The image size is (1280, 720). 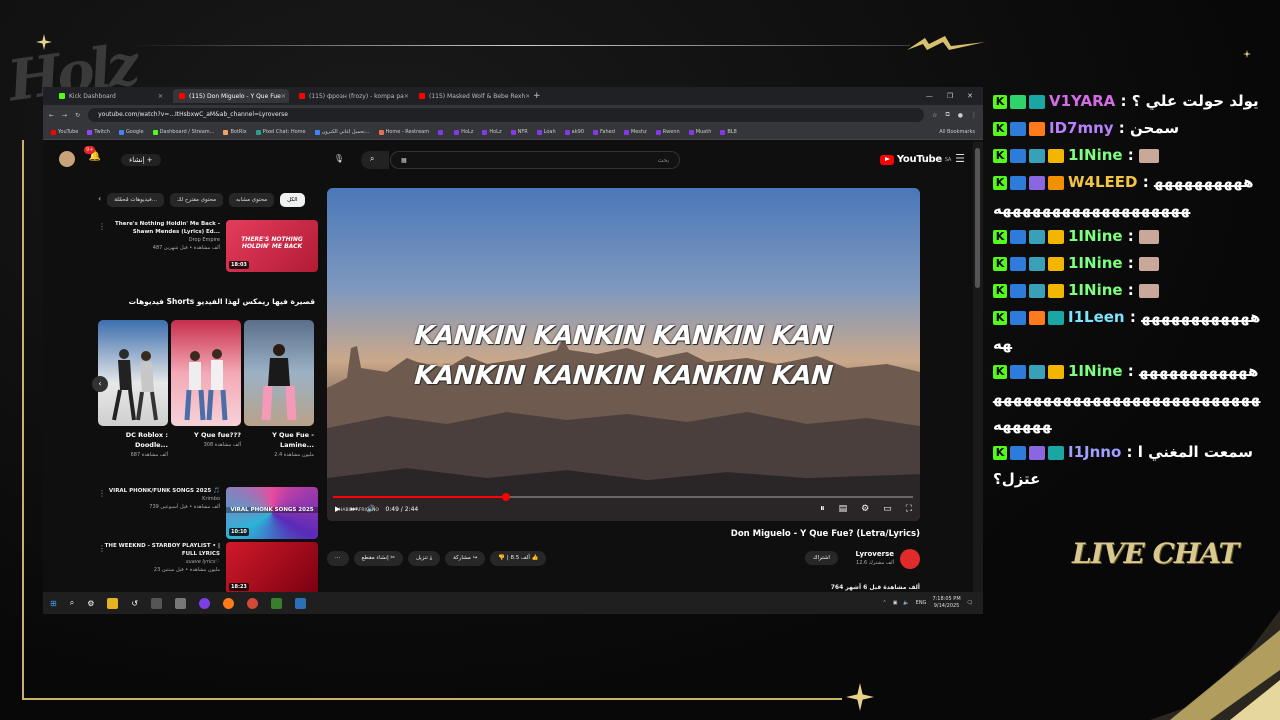 I want to click on steam-icon, so click(x=301, y=603).